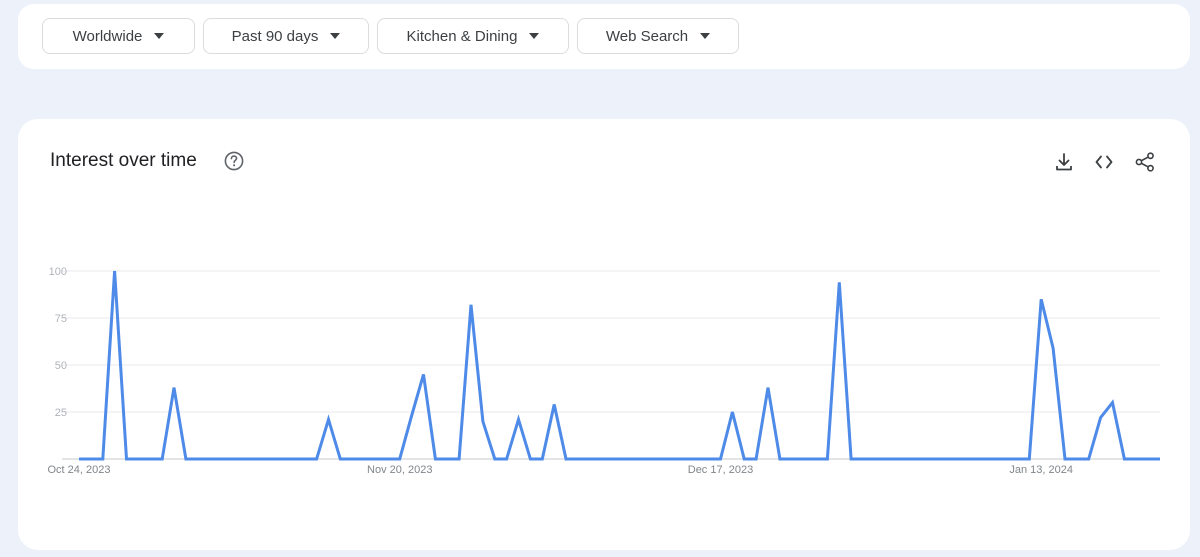 The height and width of the screenshot is (557, 1200). Describe the element at coordinates (79, 470) in the screenshot. I see `x-tick-label: Oct 24, 2023` at that location.